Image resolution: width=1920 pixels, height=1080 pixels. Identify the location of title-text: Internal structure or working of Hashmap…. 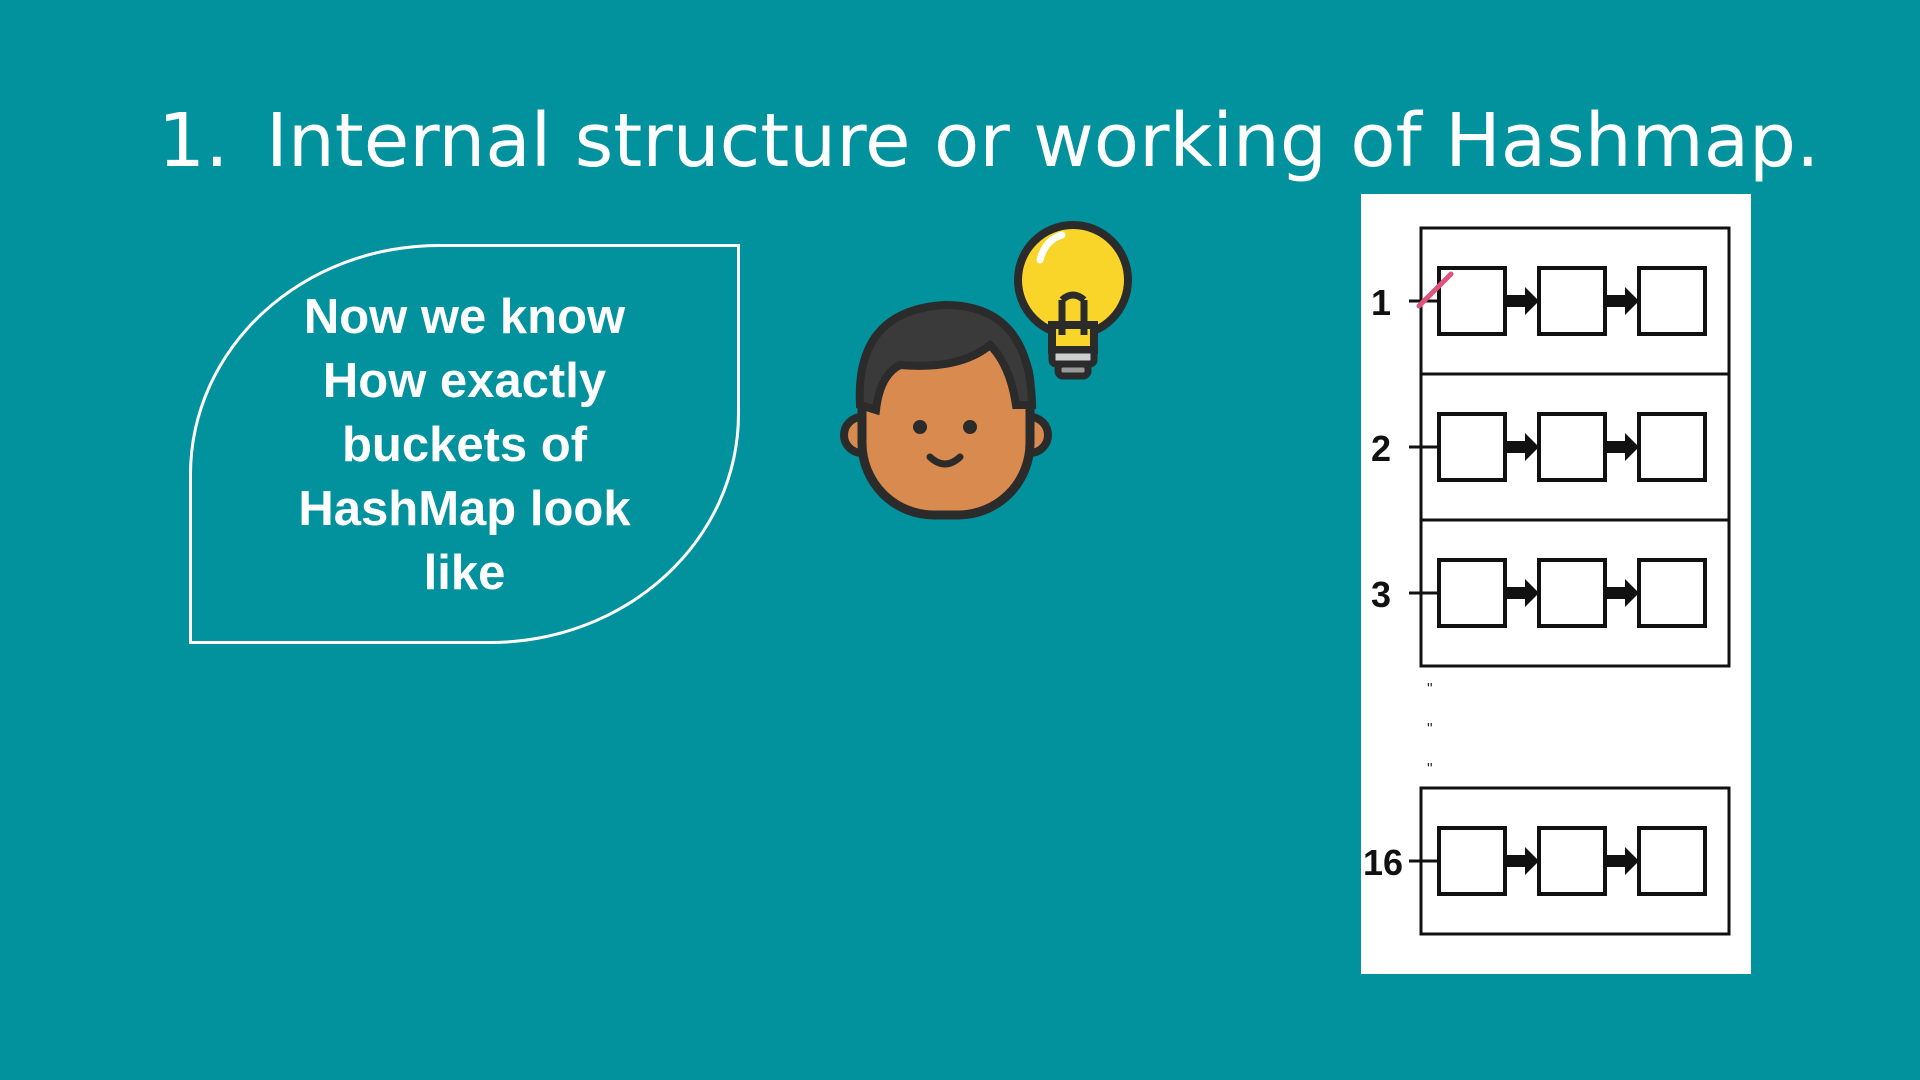
(1043, 140).